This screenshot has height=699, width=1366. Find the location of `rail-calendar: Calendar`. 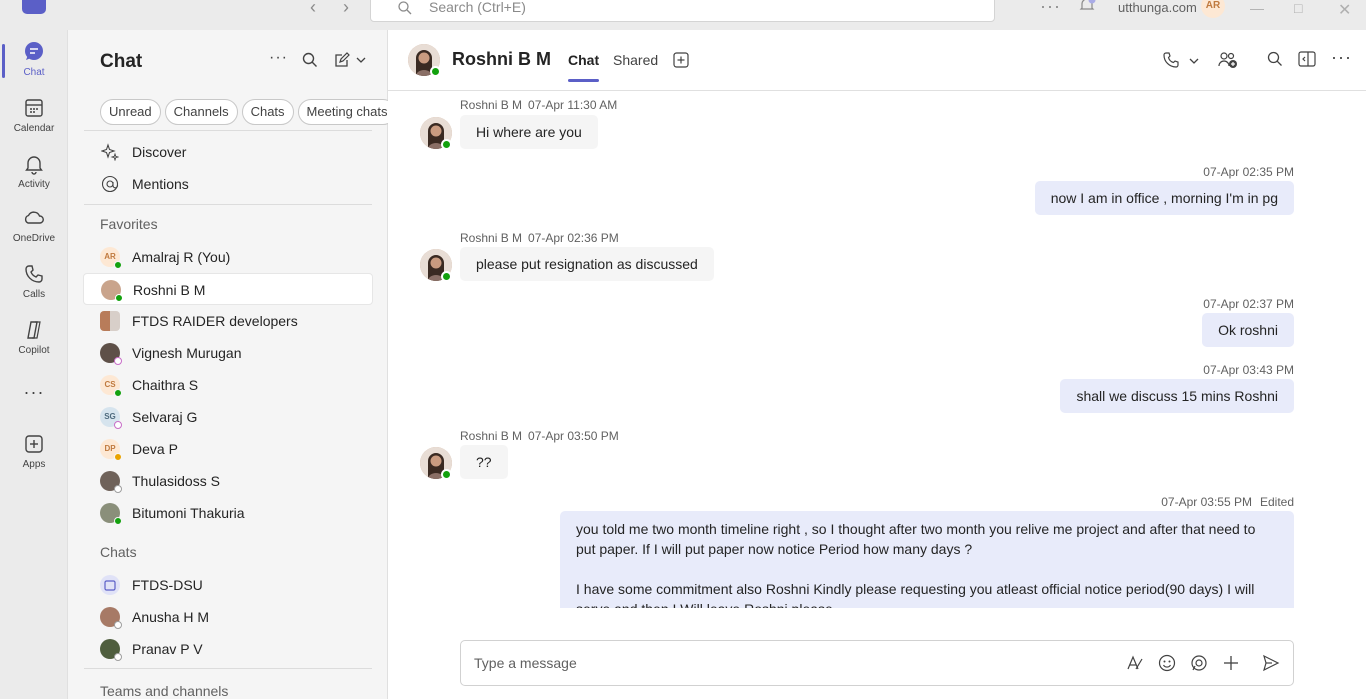

rail-calendar: Calendar is located at coordinates (34, 115).